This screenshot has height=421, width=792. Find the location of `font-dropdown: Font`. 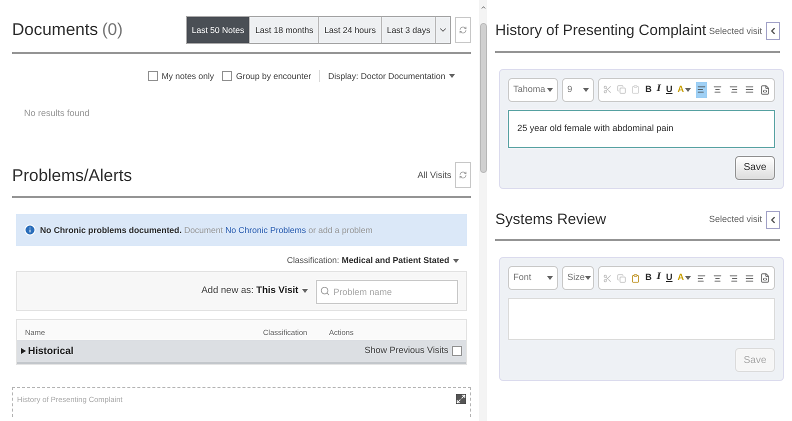

font-dropdown: Font is located at coordinates (533, 278).